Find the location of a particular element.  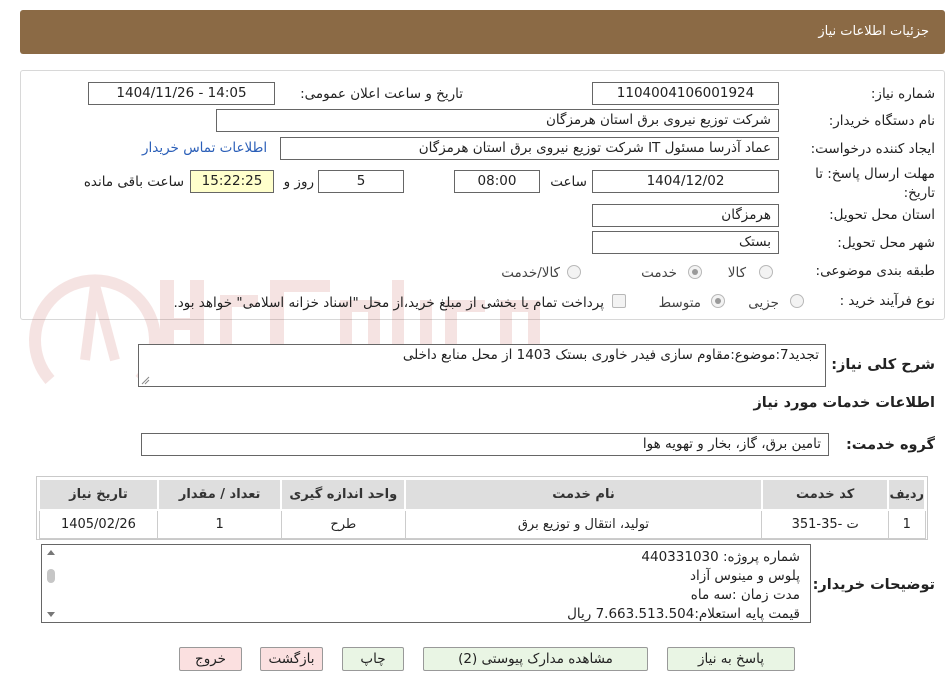

need-number-label: شماره نیاز: is located at coordinates (902, 94).